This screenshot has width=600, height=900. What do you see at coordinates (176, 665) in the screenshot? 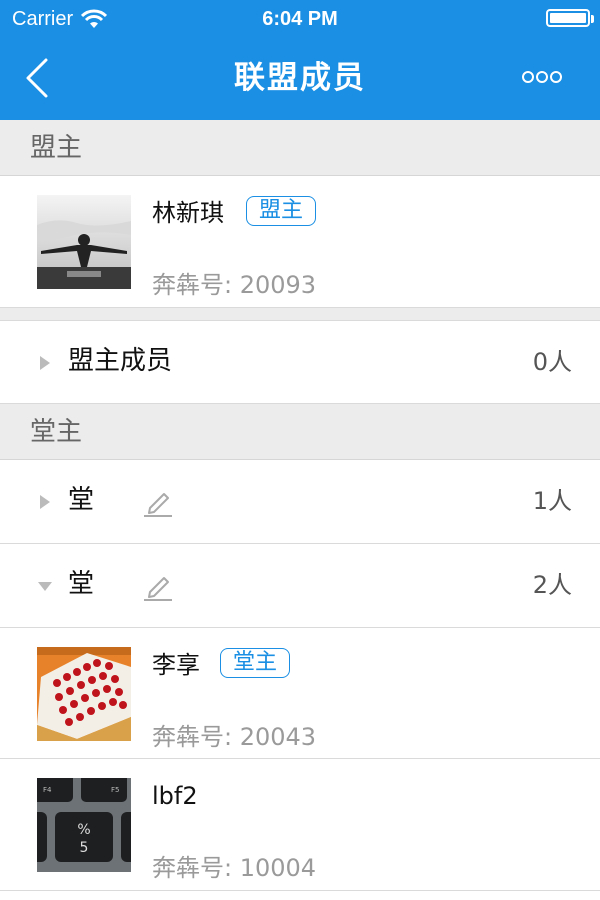
I see `member-name: 李享` at bounding box center [176, 665].